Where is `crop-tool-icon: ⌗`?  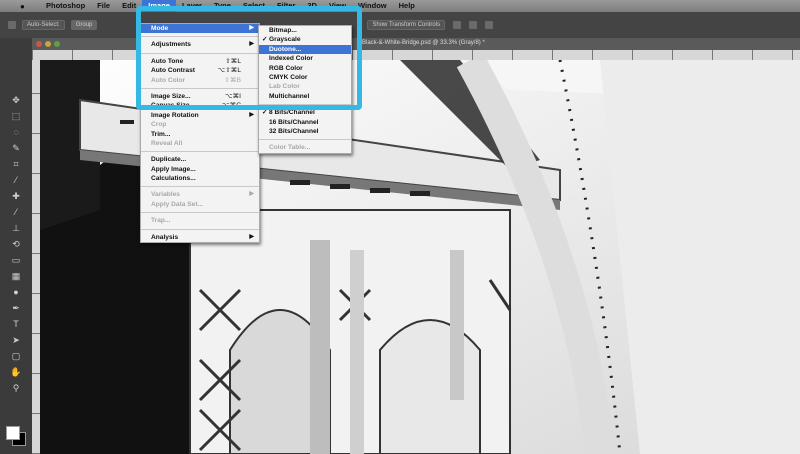 crop-tool-icon: ⌗ is located at coordinates (16, 164).